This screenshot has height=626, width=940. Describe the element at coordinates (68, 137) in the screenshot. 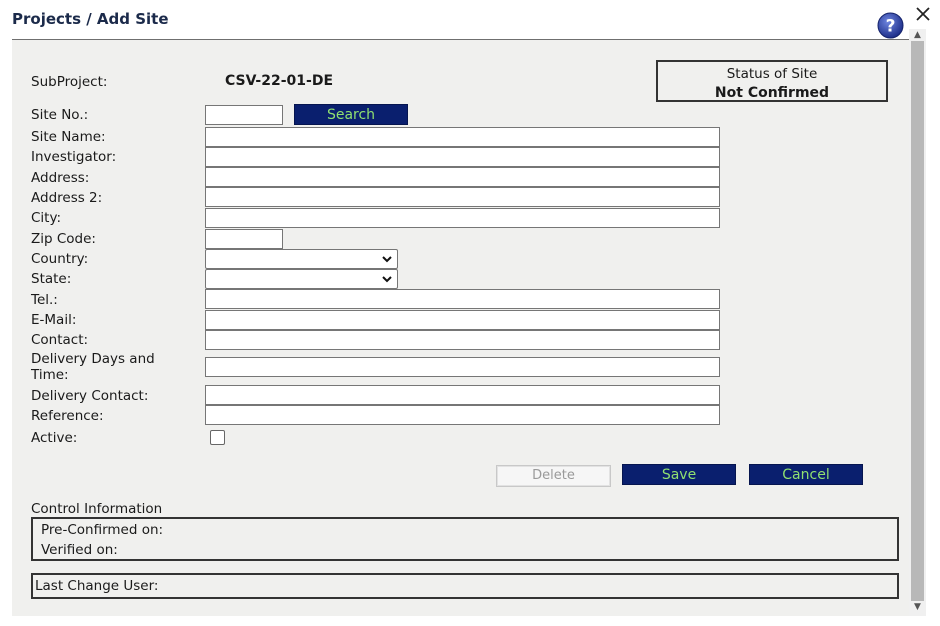

I see `site-name-label: Site Name:` at that location.